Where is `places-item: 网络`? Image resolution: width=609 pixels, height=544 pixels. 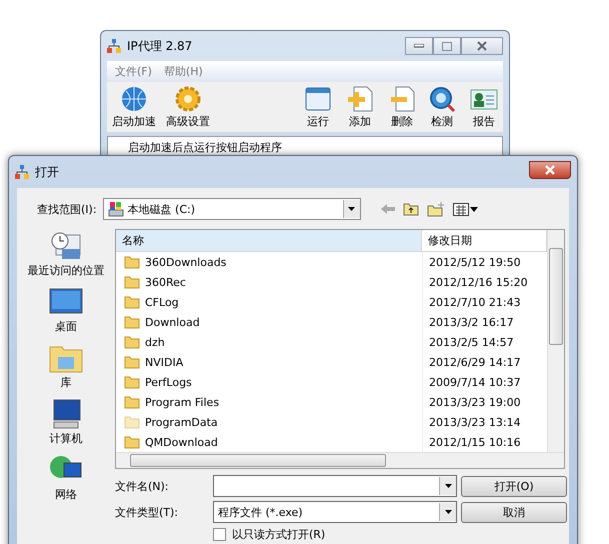 places-item: 网络 is located at coordinates (66, 477).